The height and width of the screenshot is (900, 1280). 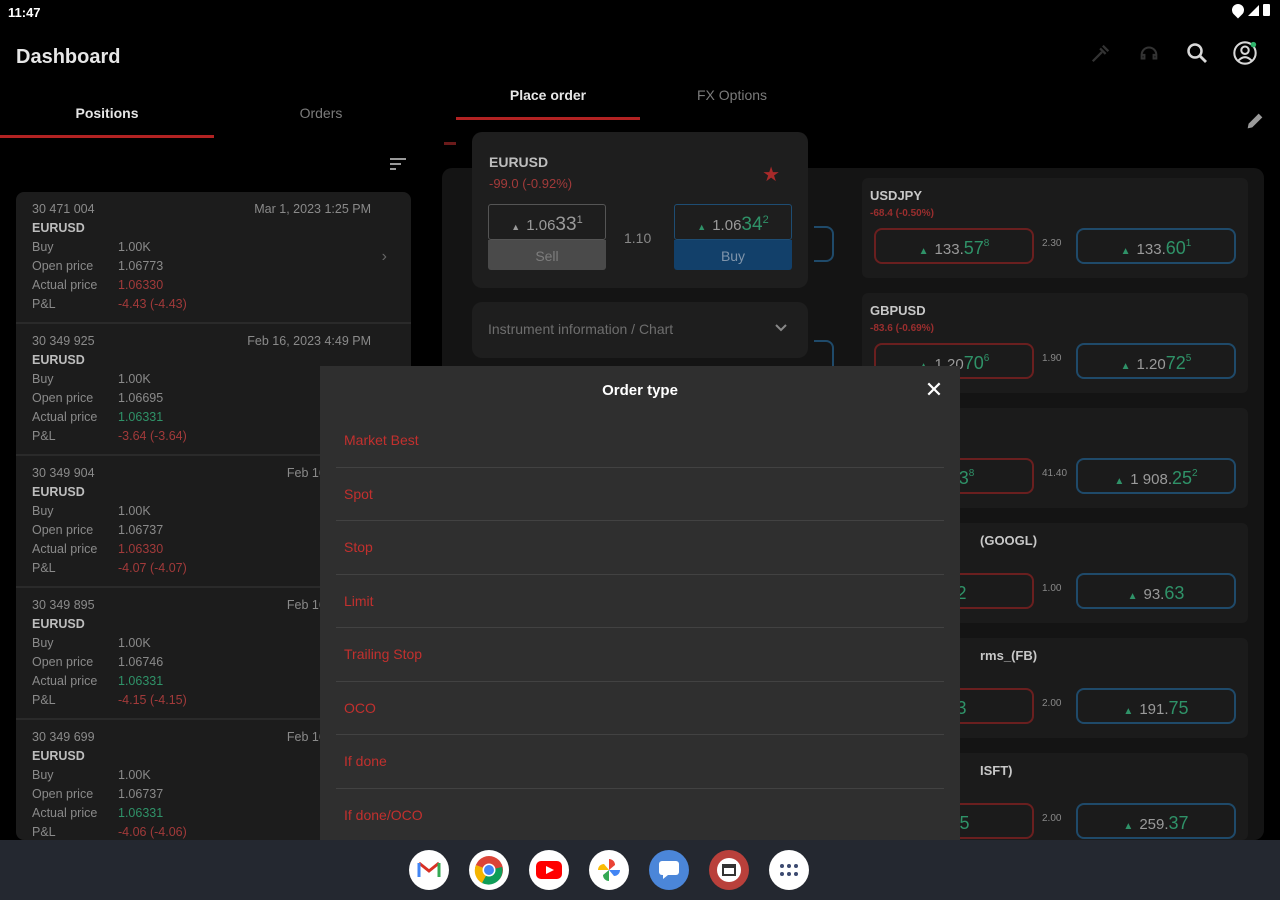 I want to click on price-main: 1 908., so click(x=1151, y=479).